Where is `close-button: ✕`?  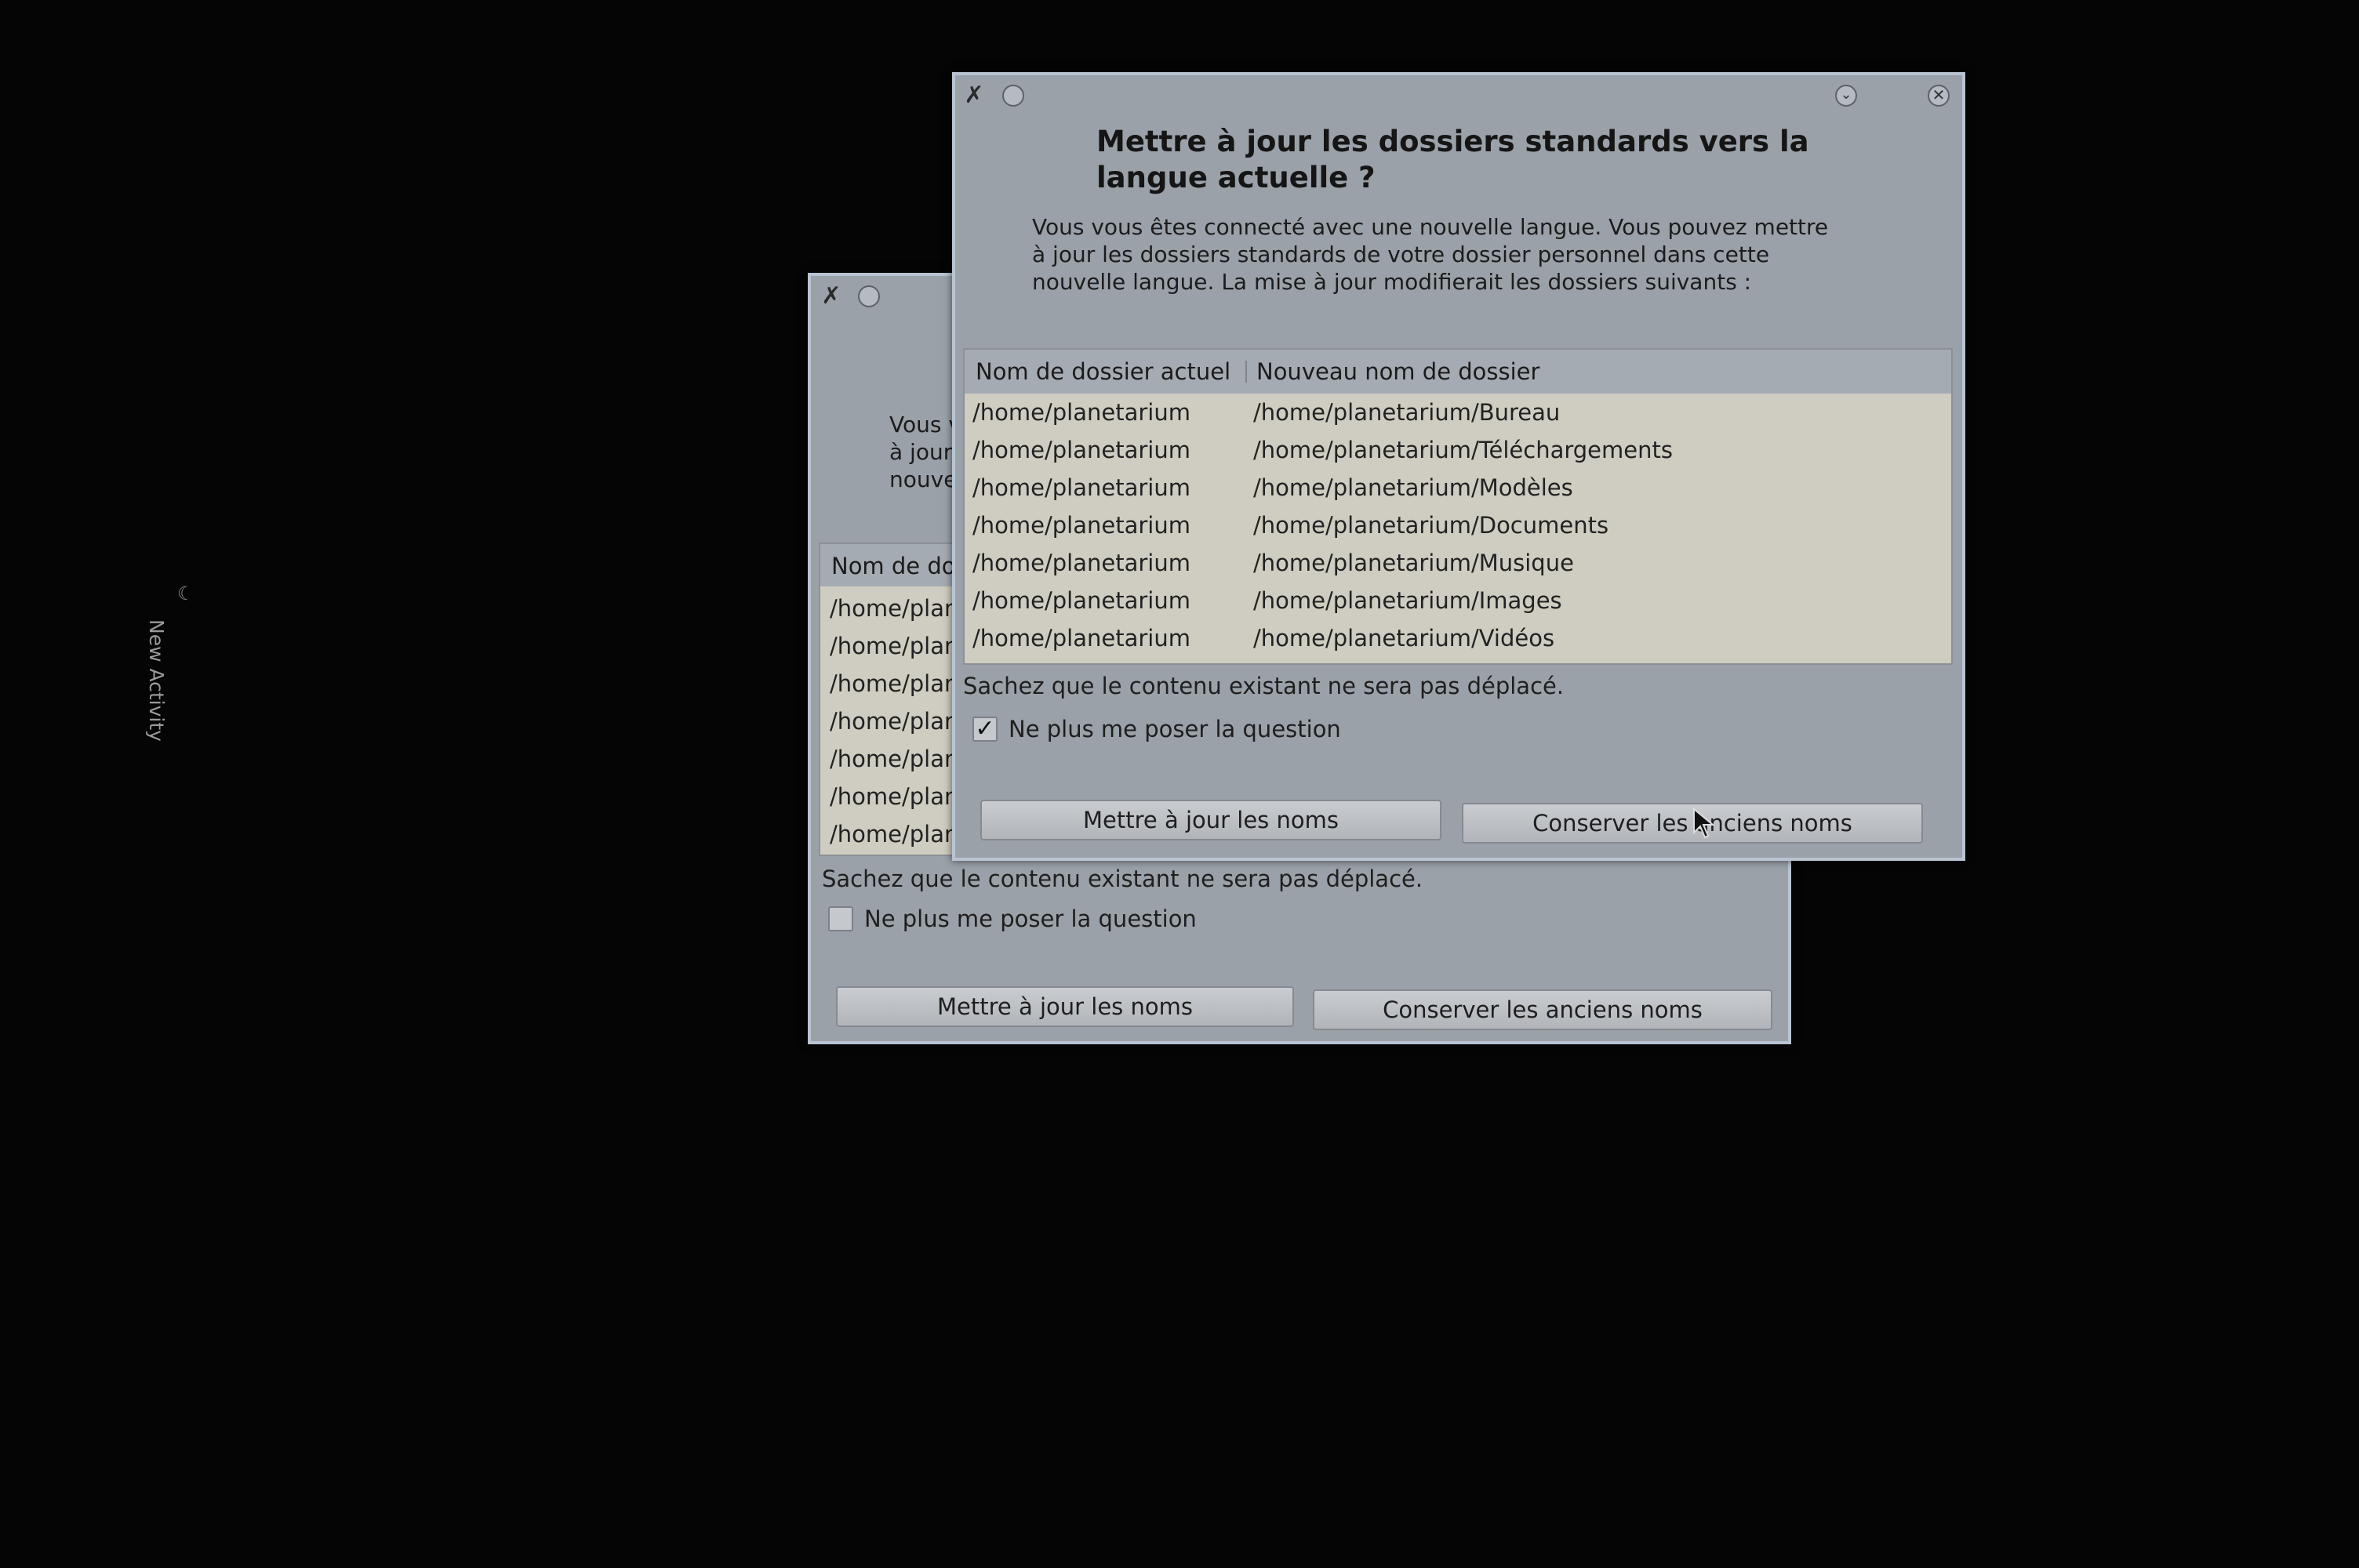 close-button: ✕ is located at coordinates (1939, 96).